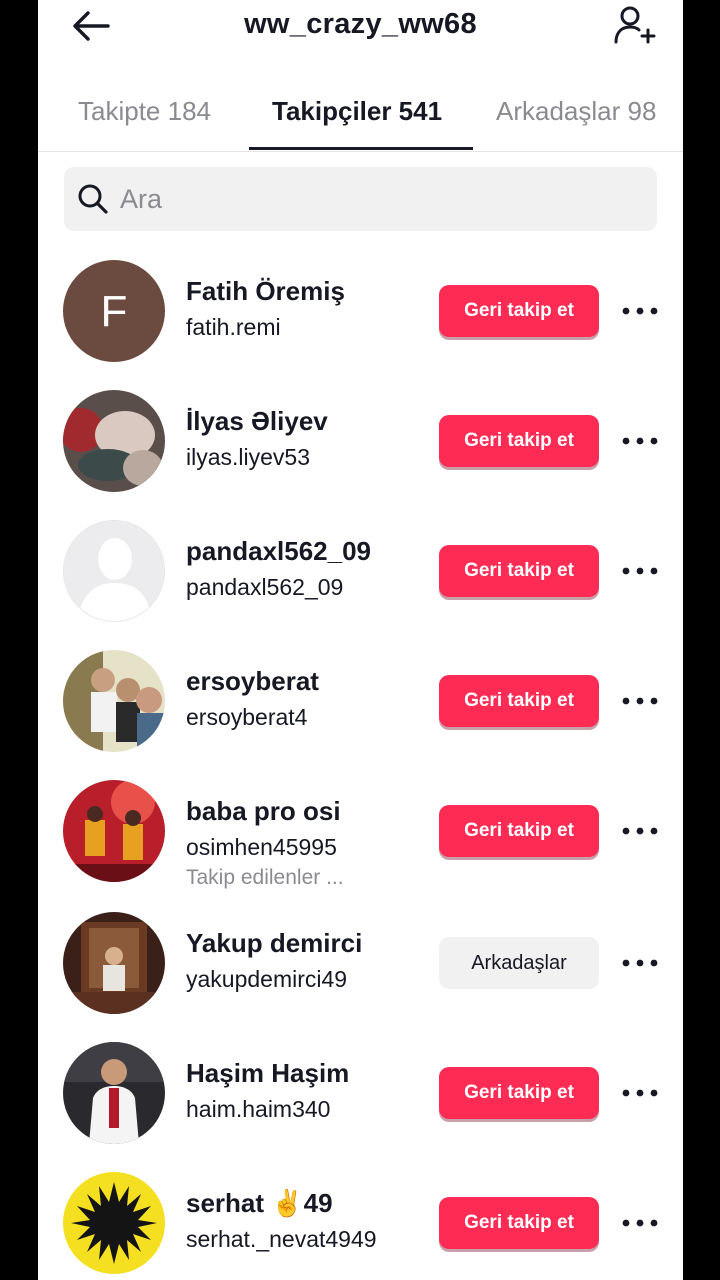  What do you see at coordinates (635, 25) in the screenshot?
I see `add-user-icon` at bounding box center [635, 25].